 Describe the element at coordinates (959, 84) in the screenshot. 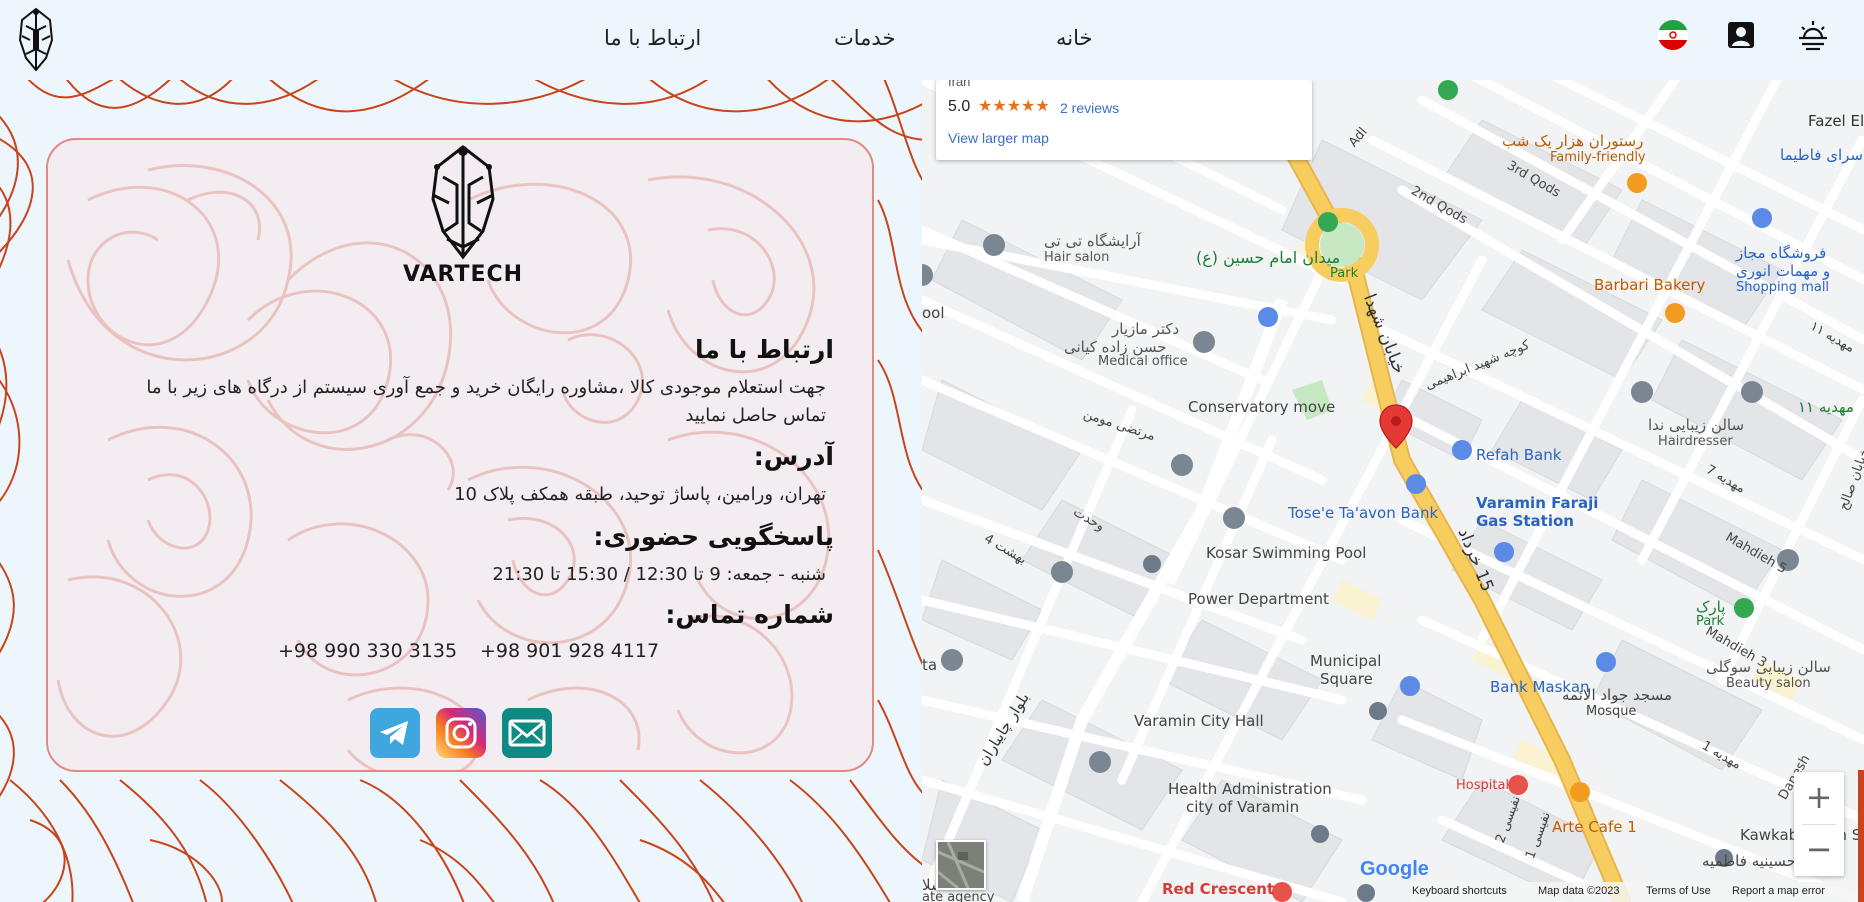

I see `place-country: Iran` at that location.